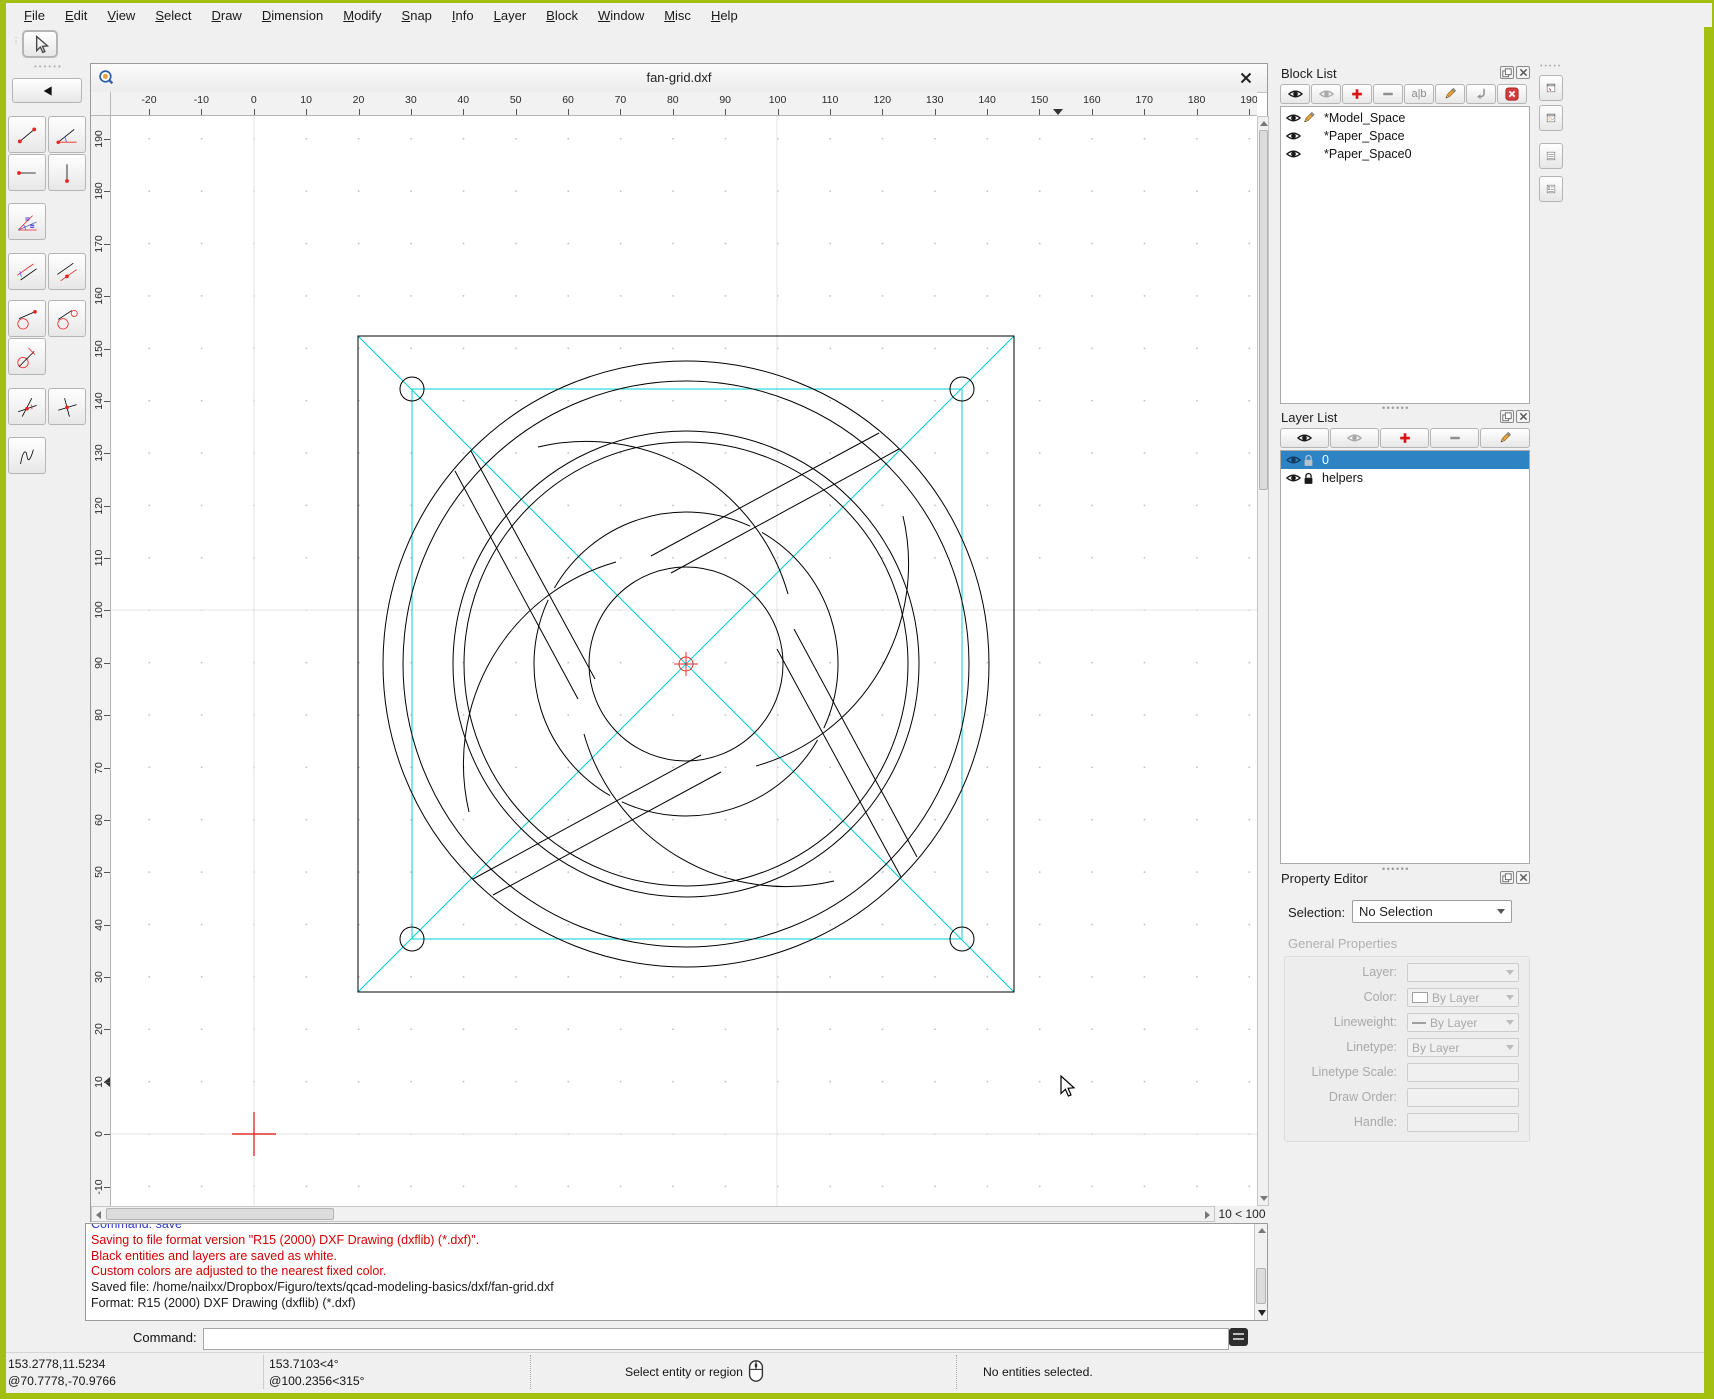 The height and width of the screenshot is (1399, 1714). What do you see at coordinates (67, 134) in the screenshot?
I see `line-angle-button` at bounding box center [67, 134].